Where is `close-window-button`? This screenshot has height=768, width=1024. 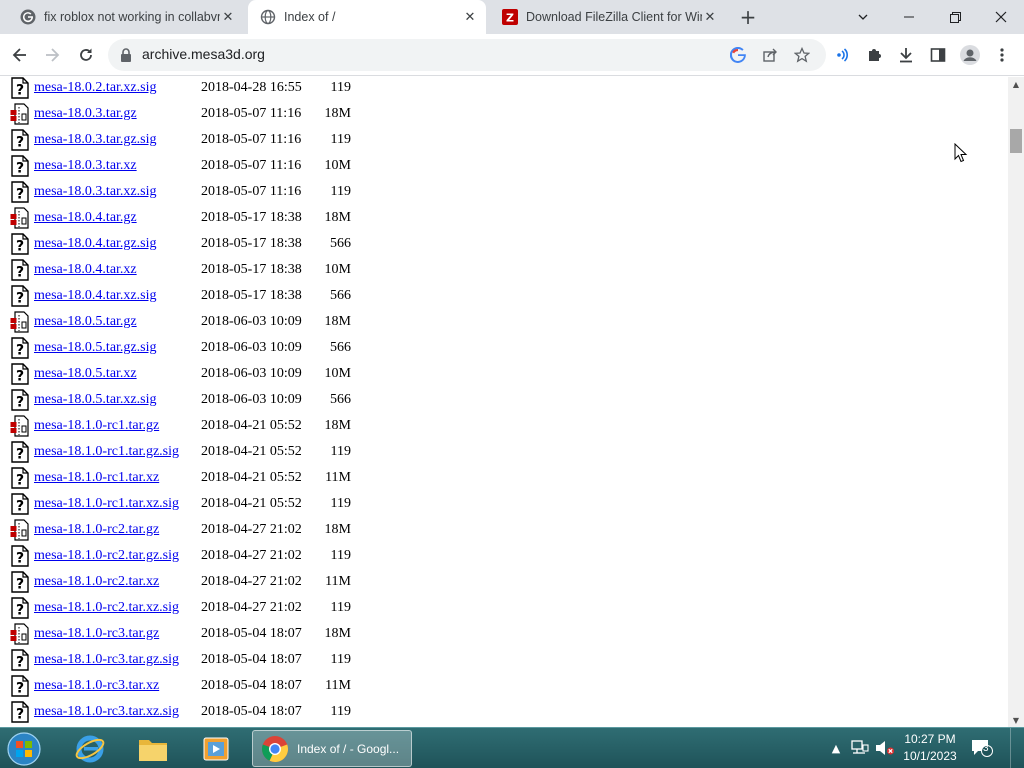 close-window-button is located at coordinates (1001, 17).